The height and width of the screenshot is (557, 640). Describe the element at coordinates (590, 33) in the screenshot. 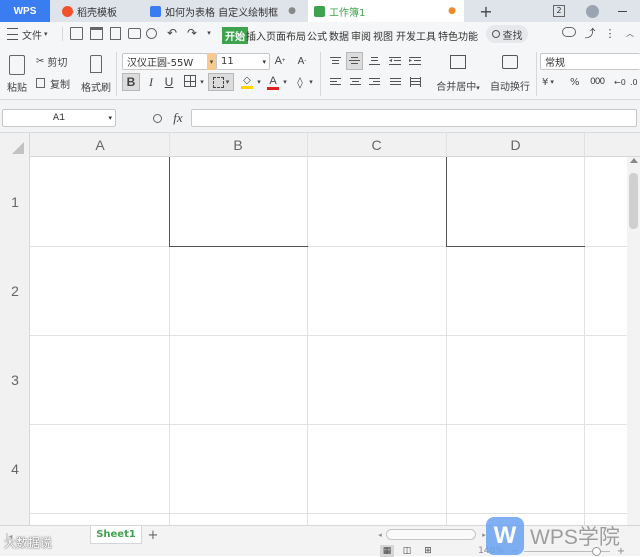

I see `share-icon: ⤴` at that location.